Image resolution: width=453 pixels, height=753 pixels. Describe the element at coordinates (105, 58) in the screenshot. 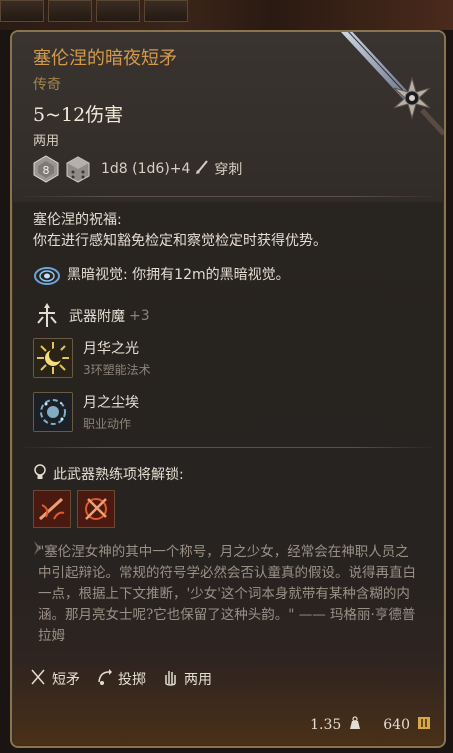

I see `item-name: 塞伦涅的暗夜短矛` at that location.